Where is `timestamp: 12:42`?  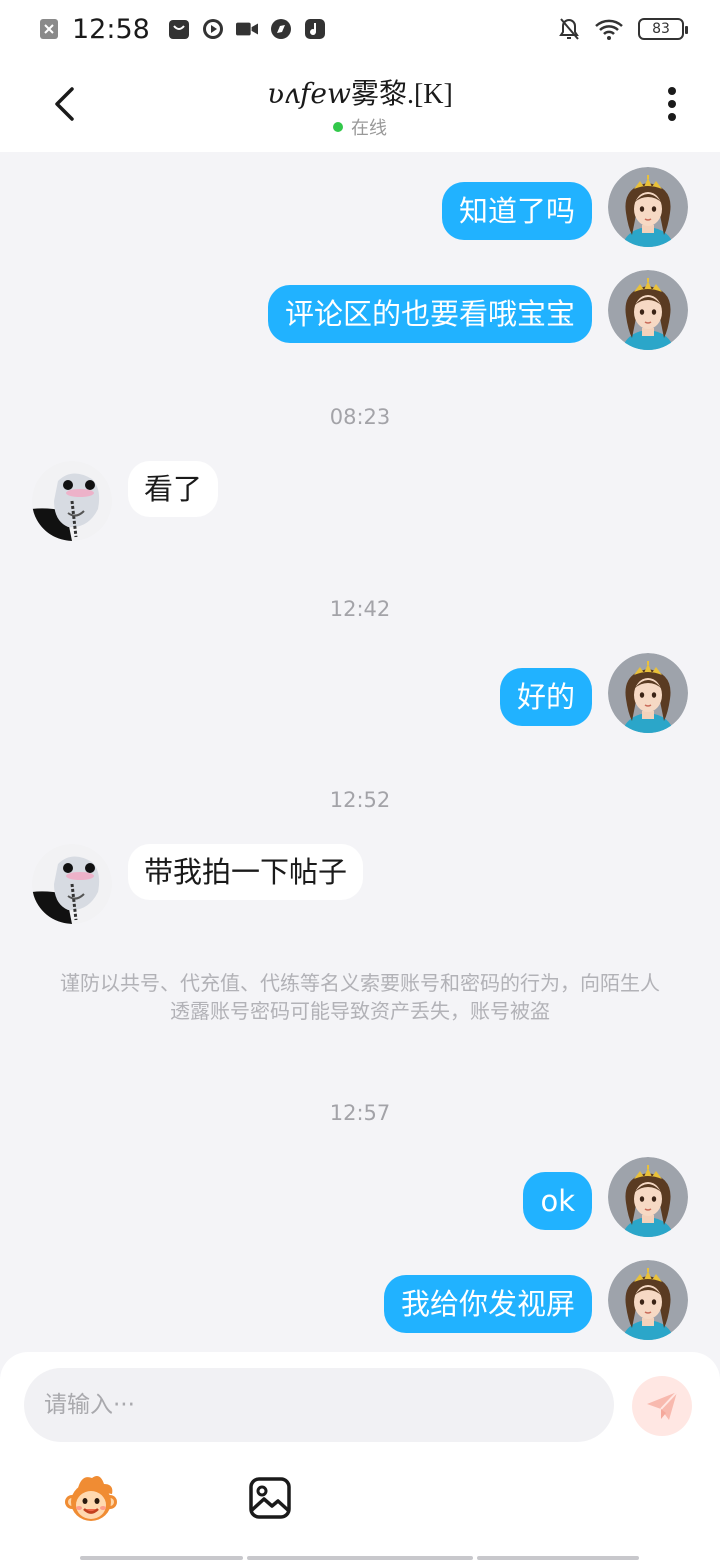
timestamp: 12:42 is located at coordinates (360, 609).